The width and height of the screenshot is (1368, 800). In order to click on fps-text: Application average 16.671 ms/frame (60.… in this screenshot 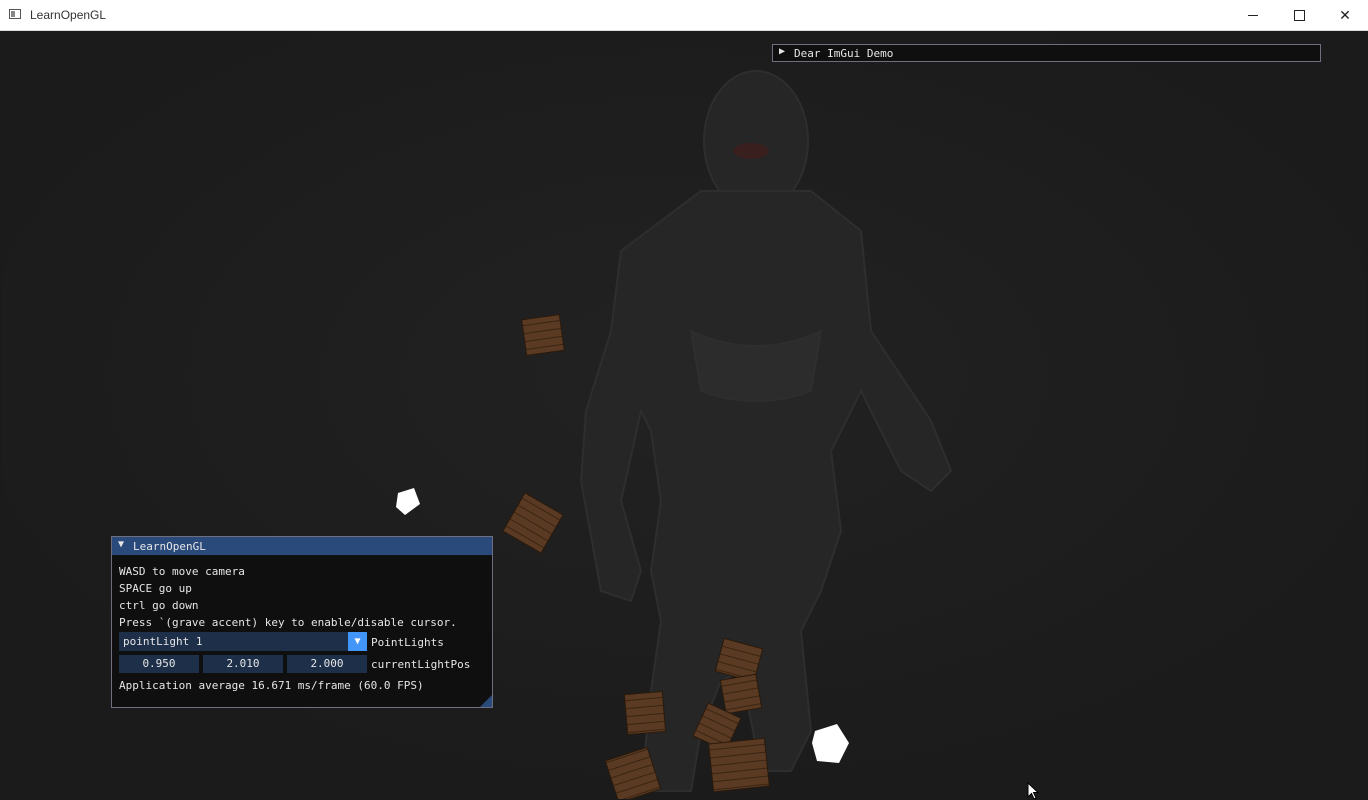, I will do `click(271, 685)`.